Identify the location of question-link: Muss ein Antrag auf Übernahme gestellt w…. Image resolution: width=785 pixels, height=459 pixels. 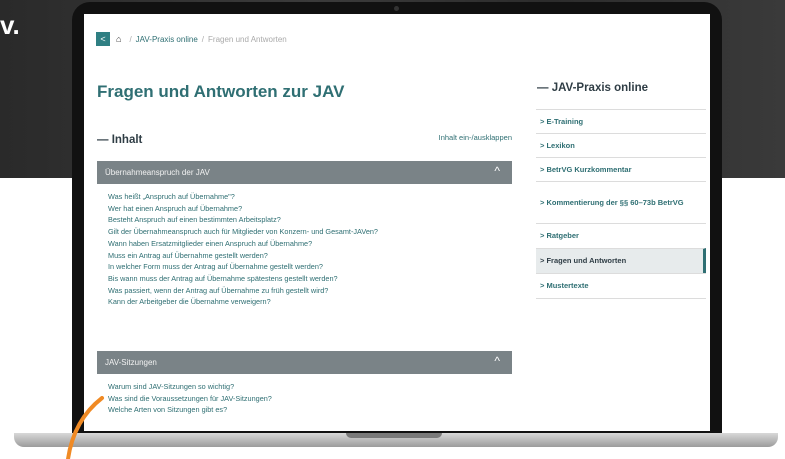
(243, 256).